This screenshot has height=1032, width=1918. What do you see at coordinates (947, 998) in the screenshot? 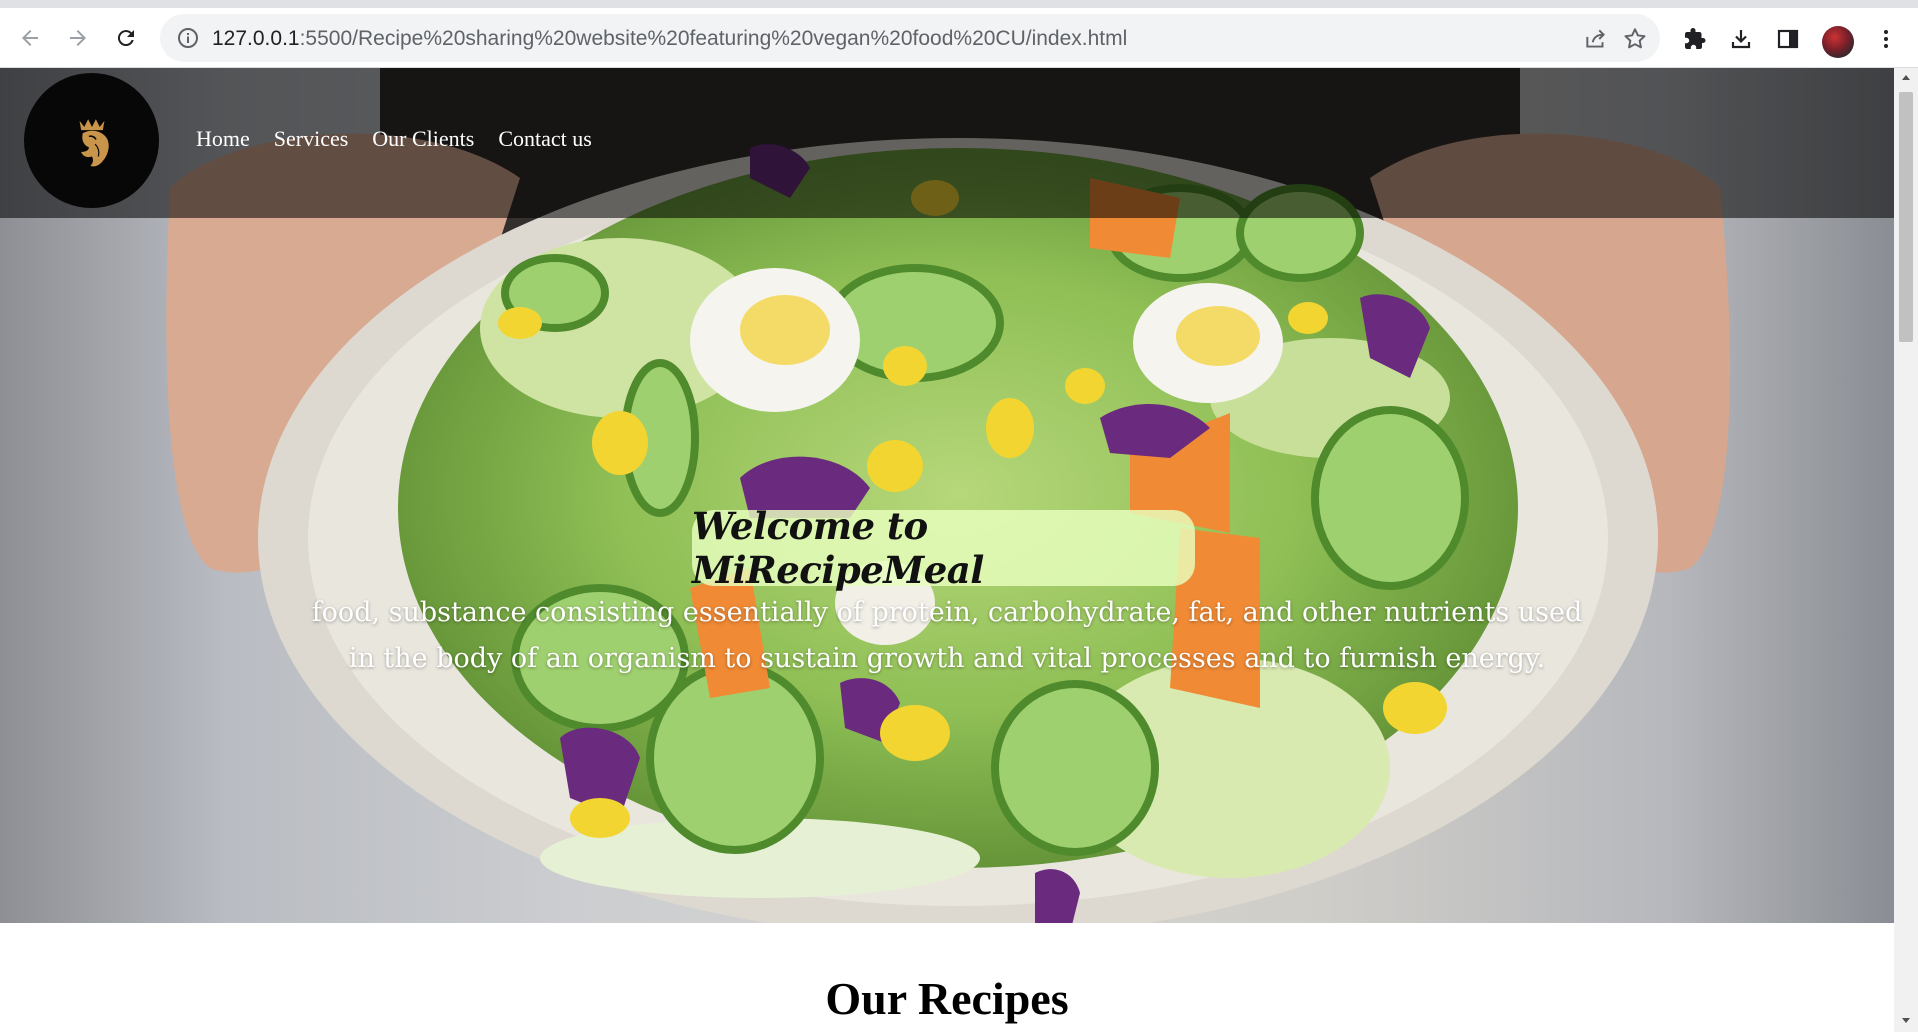
I see `recipes-heading: Our Recipes` at bounding box center [947, 998].